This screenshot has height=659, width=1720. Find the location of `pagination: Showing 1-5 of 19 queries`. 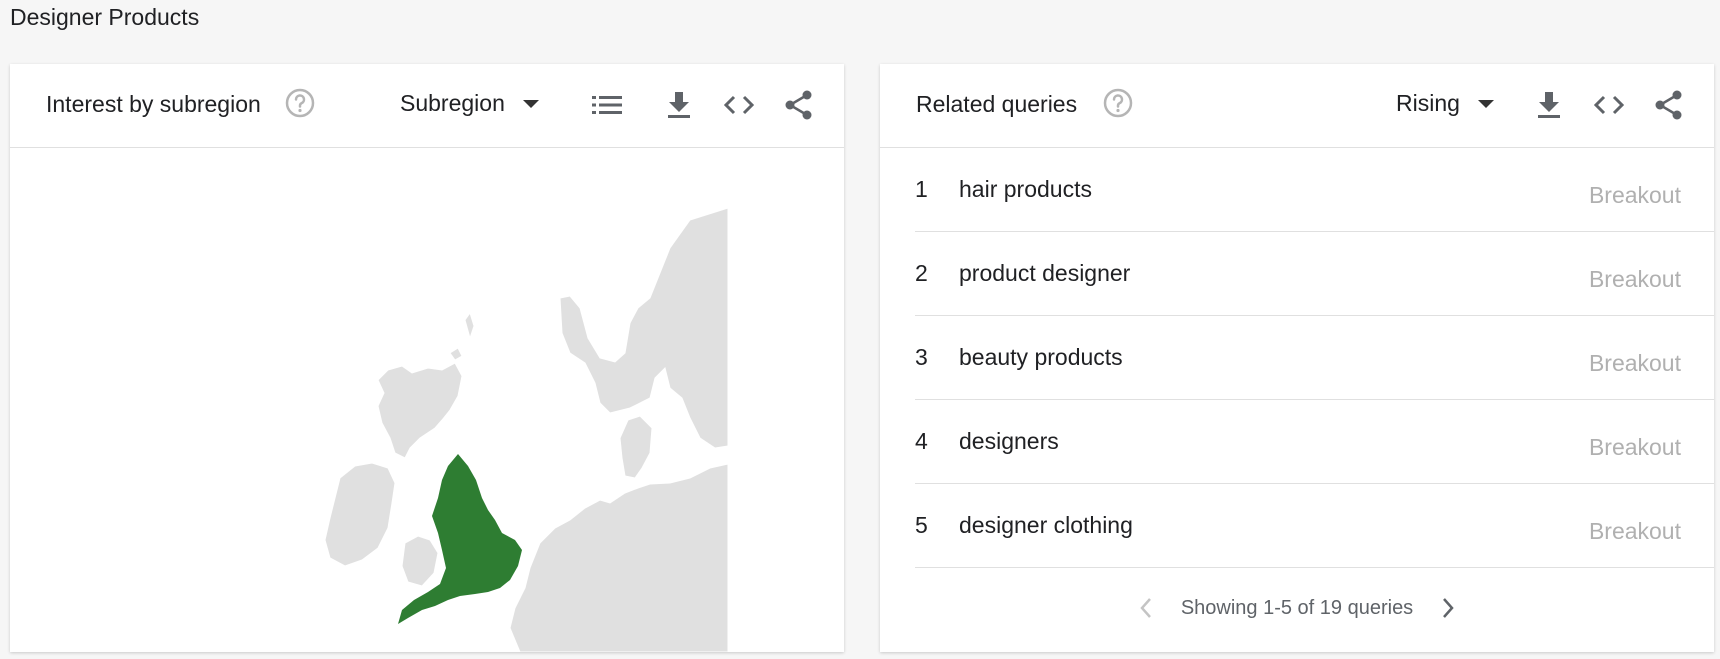

pagination: Showing 1-5 of 19 queries is located at coordinates (1297, 608).